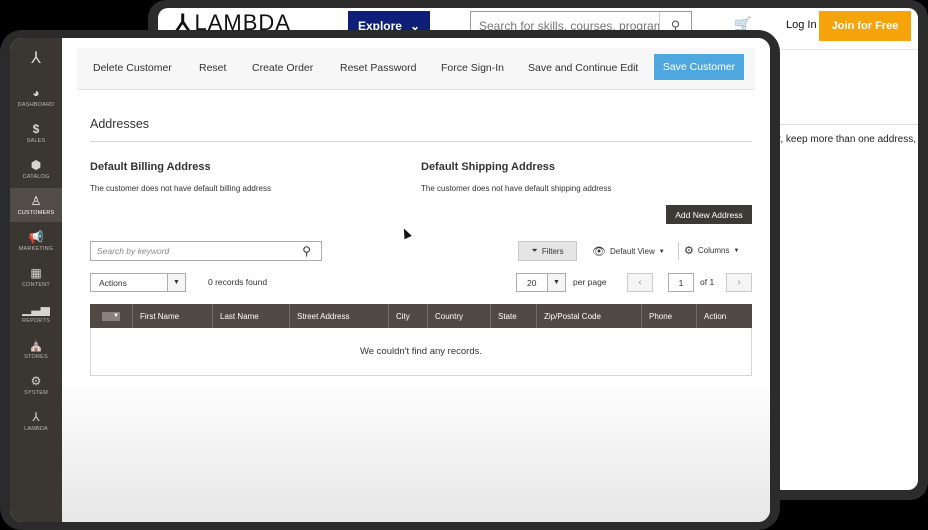 Image resolution: width=928 pixels, height=530 pixels. I want to click on actions-select: Actions ▼, so click(138, 282).